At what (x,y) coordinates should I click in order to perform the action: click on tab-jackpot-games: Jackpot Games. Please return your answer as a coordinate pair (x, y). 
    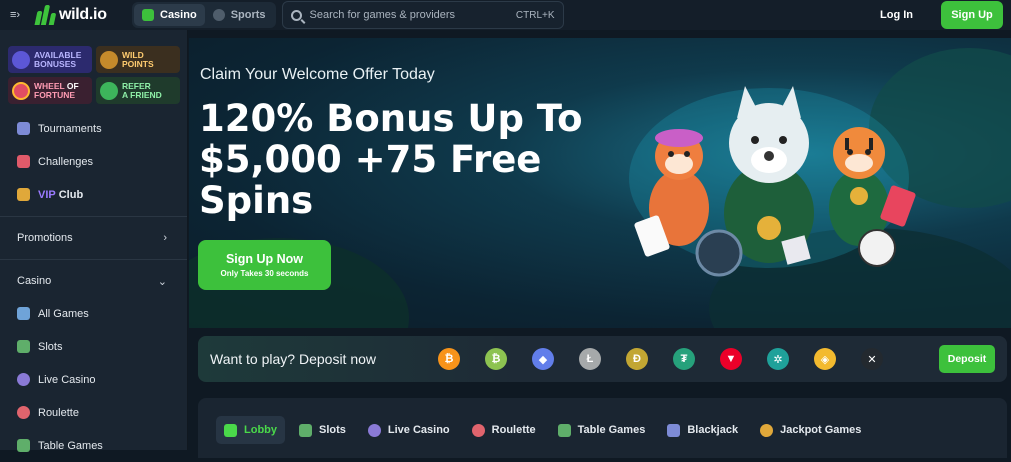
    Looking at the image, I should click on (810, 430).